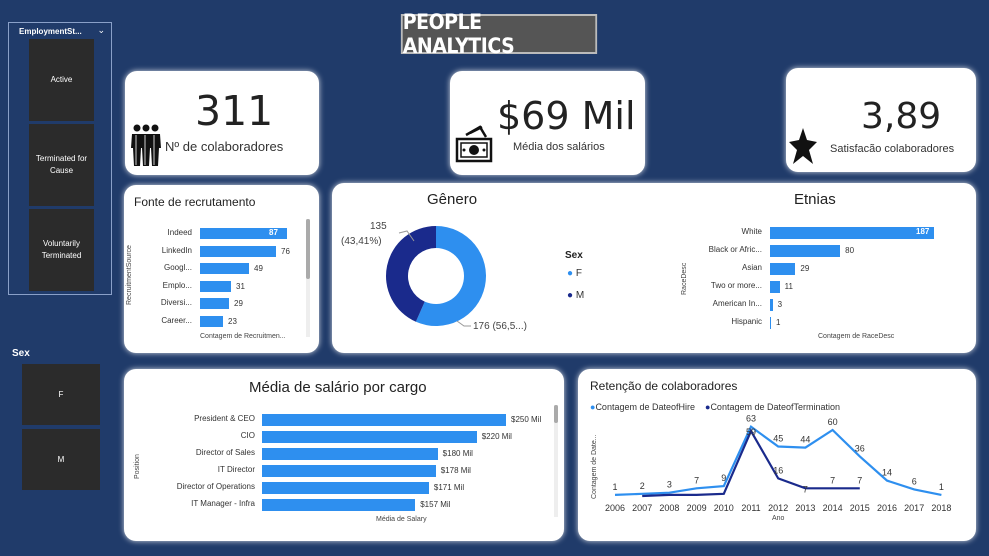 Image resolution: width=989 pixels, height=556 pixels. What do you see at coordinates (61, 80) in the screenshot?
I see `slicer-item-active: Active` at bounding box center [61, 80].